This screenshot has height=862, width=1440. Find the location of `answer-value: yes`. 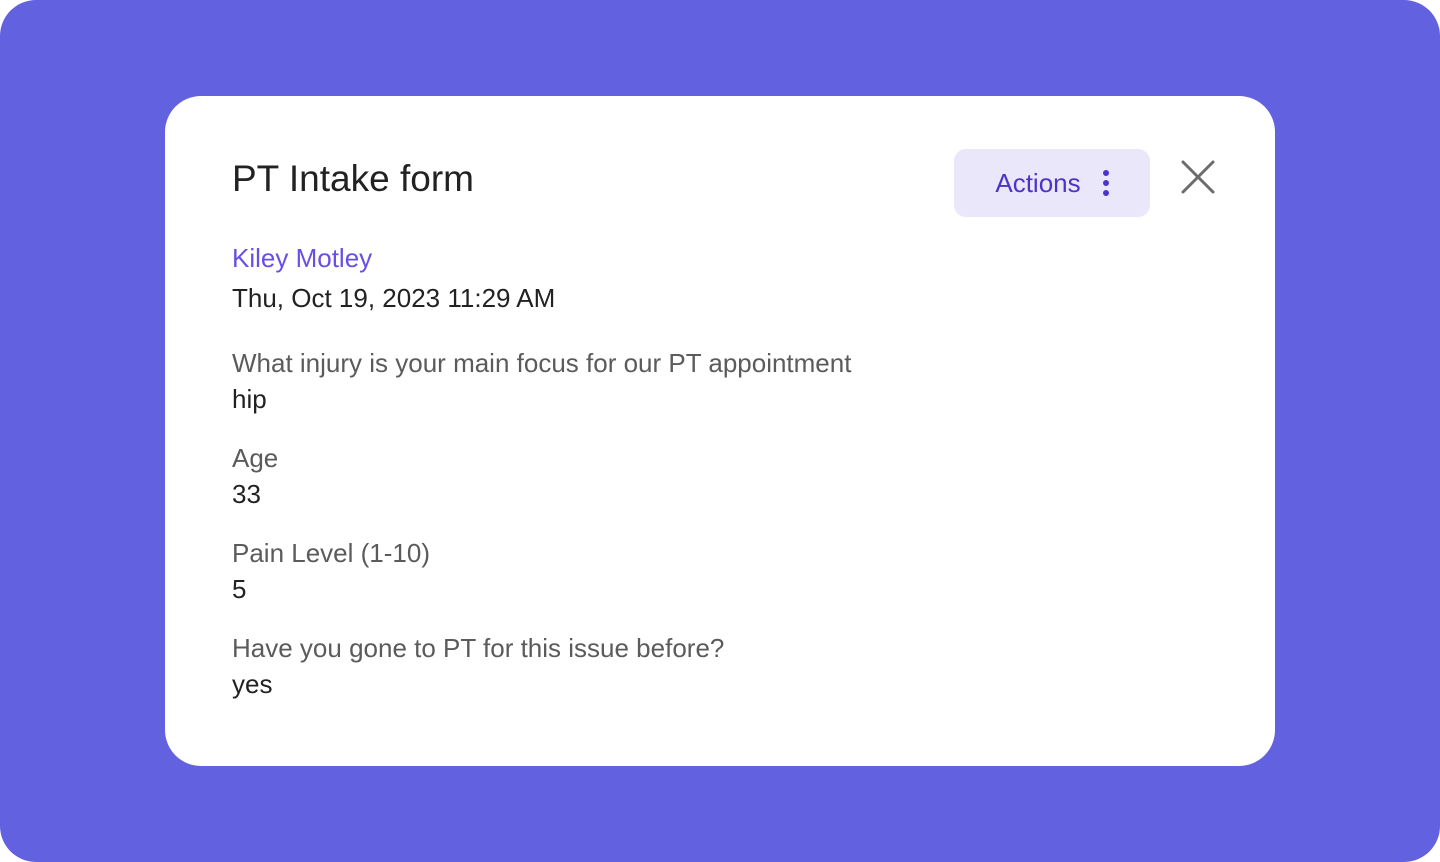

answer-value: yes is located at coordinates (252, 684).